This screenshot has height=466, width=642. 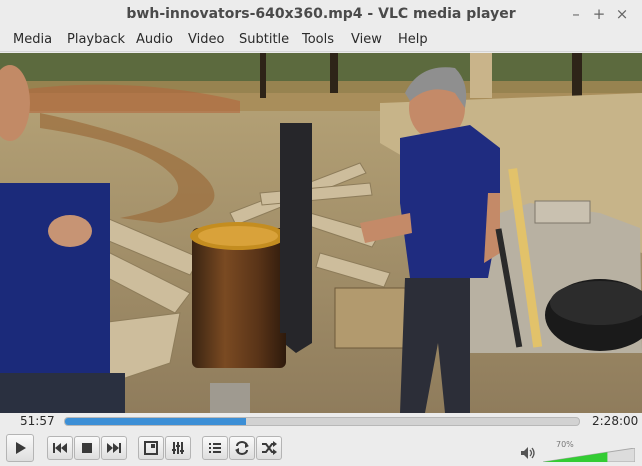 What do you see at coordinates (206, 39) in the screenshot?
I see `menu-video: Video` at bounding box center [206, 39].